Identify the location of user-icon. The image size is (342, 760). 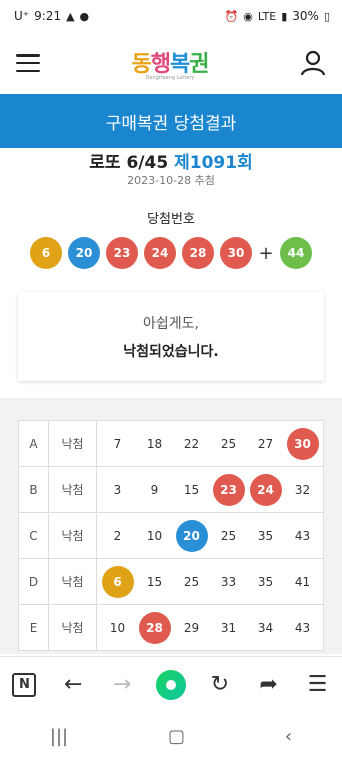
(313, 63).